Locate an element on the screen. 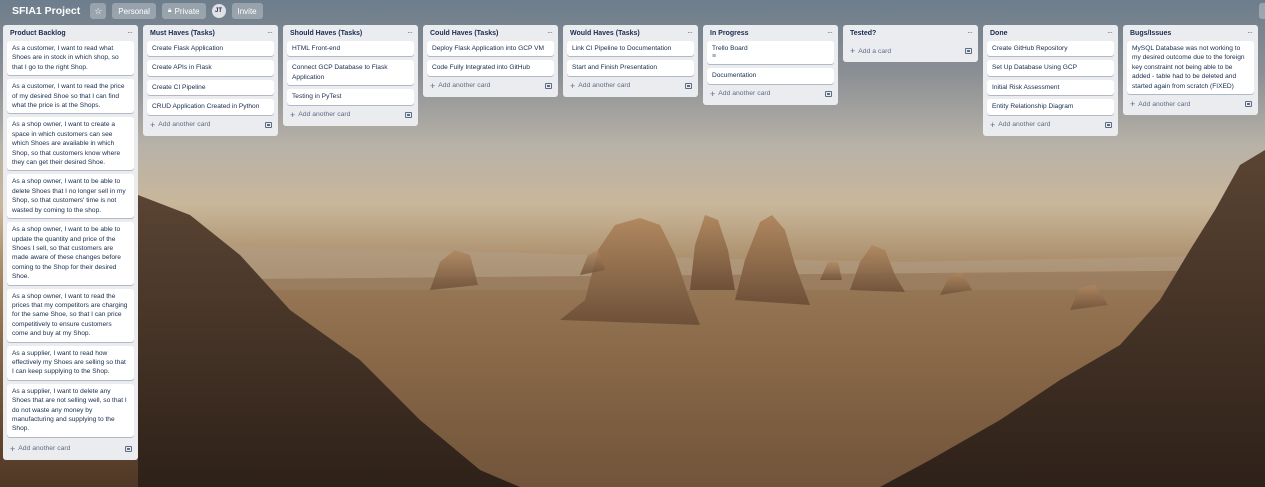 This screenshot has width=1265, height=487. list-title: Should Haves (Tasks) is located at coordinates (326, 33).